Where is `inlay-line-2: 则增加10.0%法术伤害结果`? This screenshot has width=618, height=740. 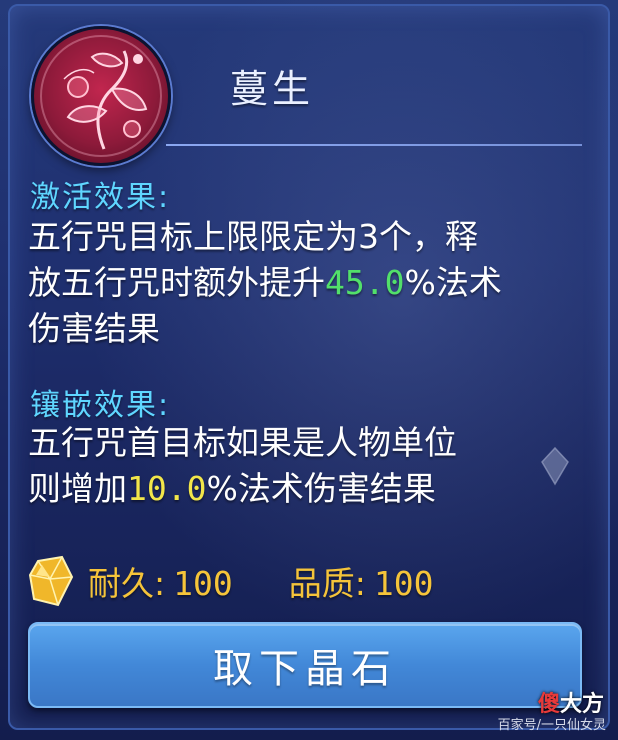
inlay-line-2: 则增加10.0%法术伤害结果 is located at coordinates (232, 488).